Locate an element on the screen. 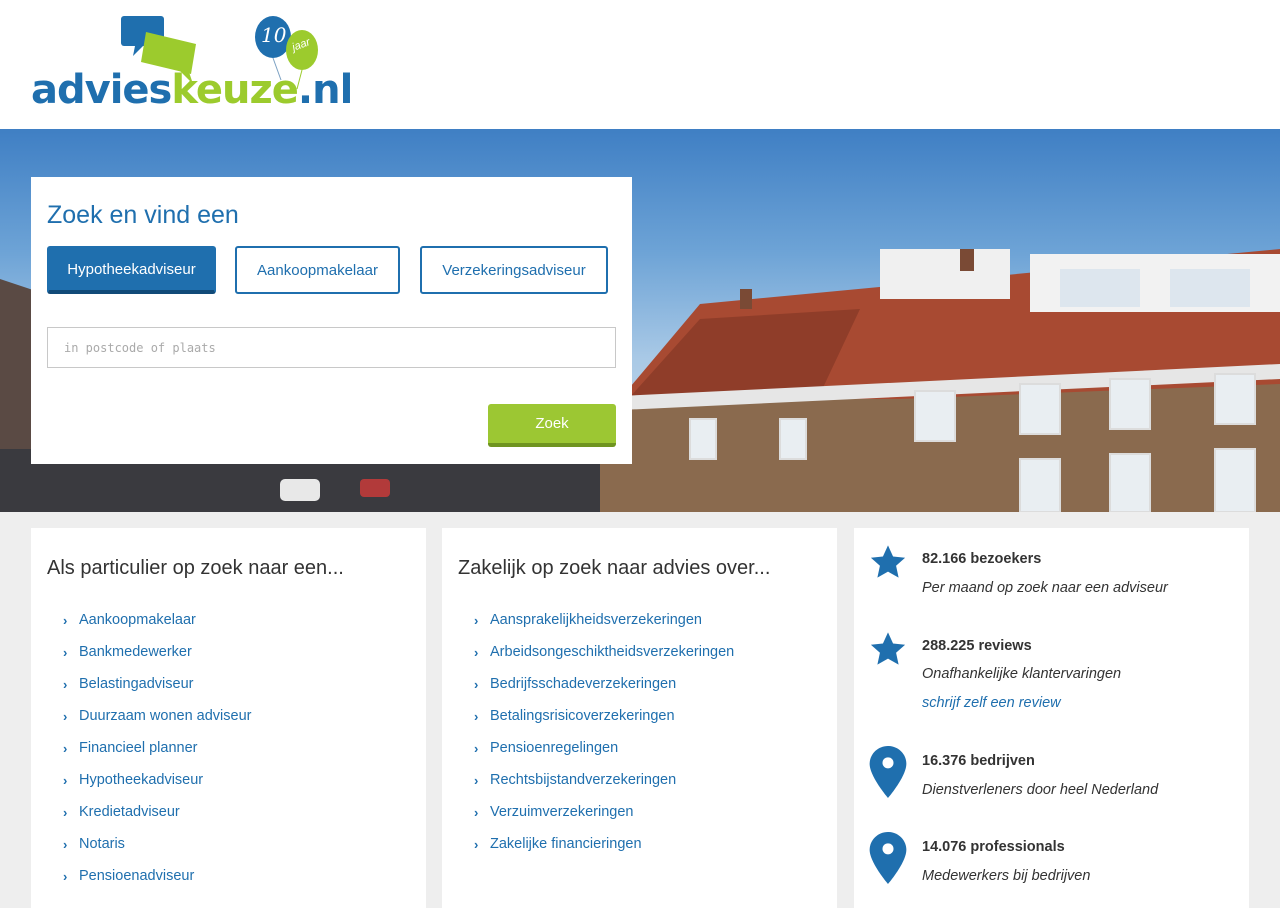 The image size is (1280, 908). list-item: › Pensioenadviseur is located at coordinates (157, 876).